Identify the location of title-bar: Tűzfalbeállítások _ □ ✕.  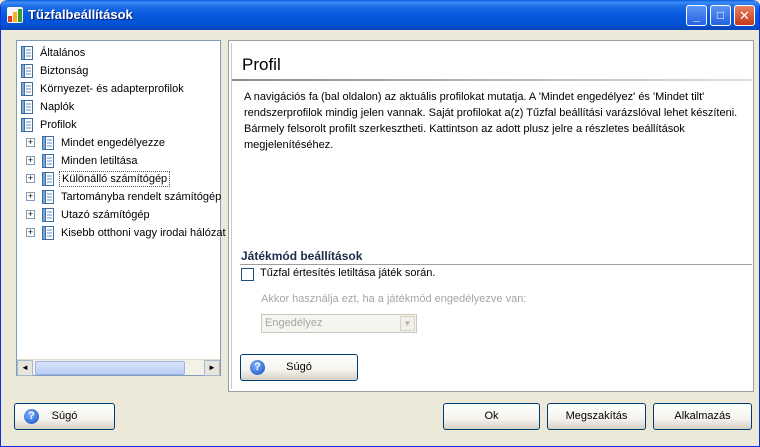
(380, 15).